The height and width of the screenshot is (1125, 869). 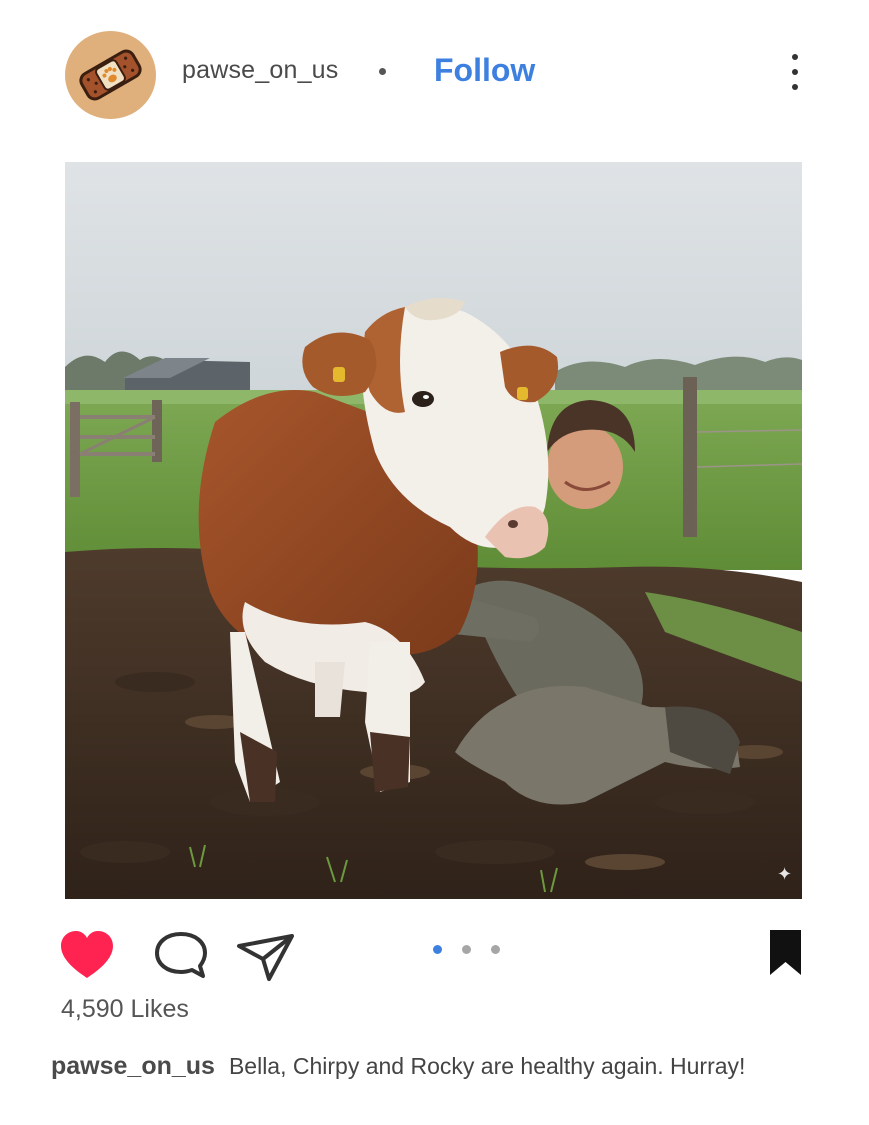 What do you see at coordinates (795, 72) in the screenshot?
I see `more-options-icon` at bounding box center [795, 72].